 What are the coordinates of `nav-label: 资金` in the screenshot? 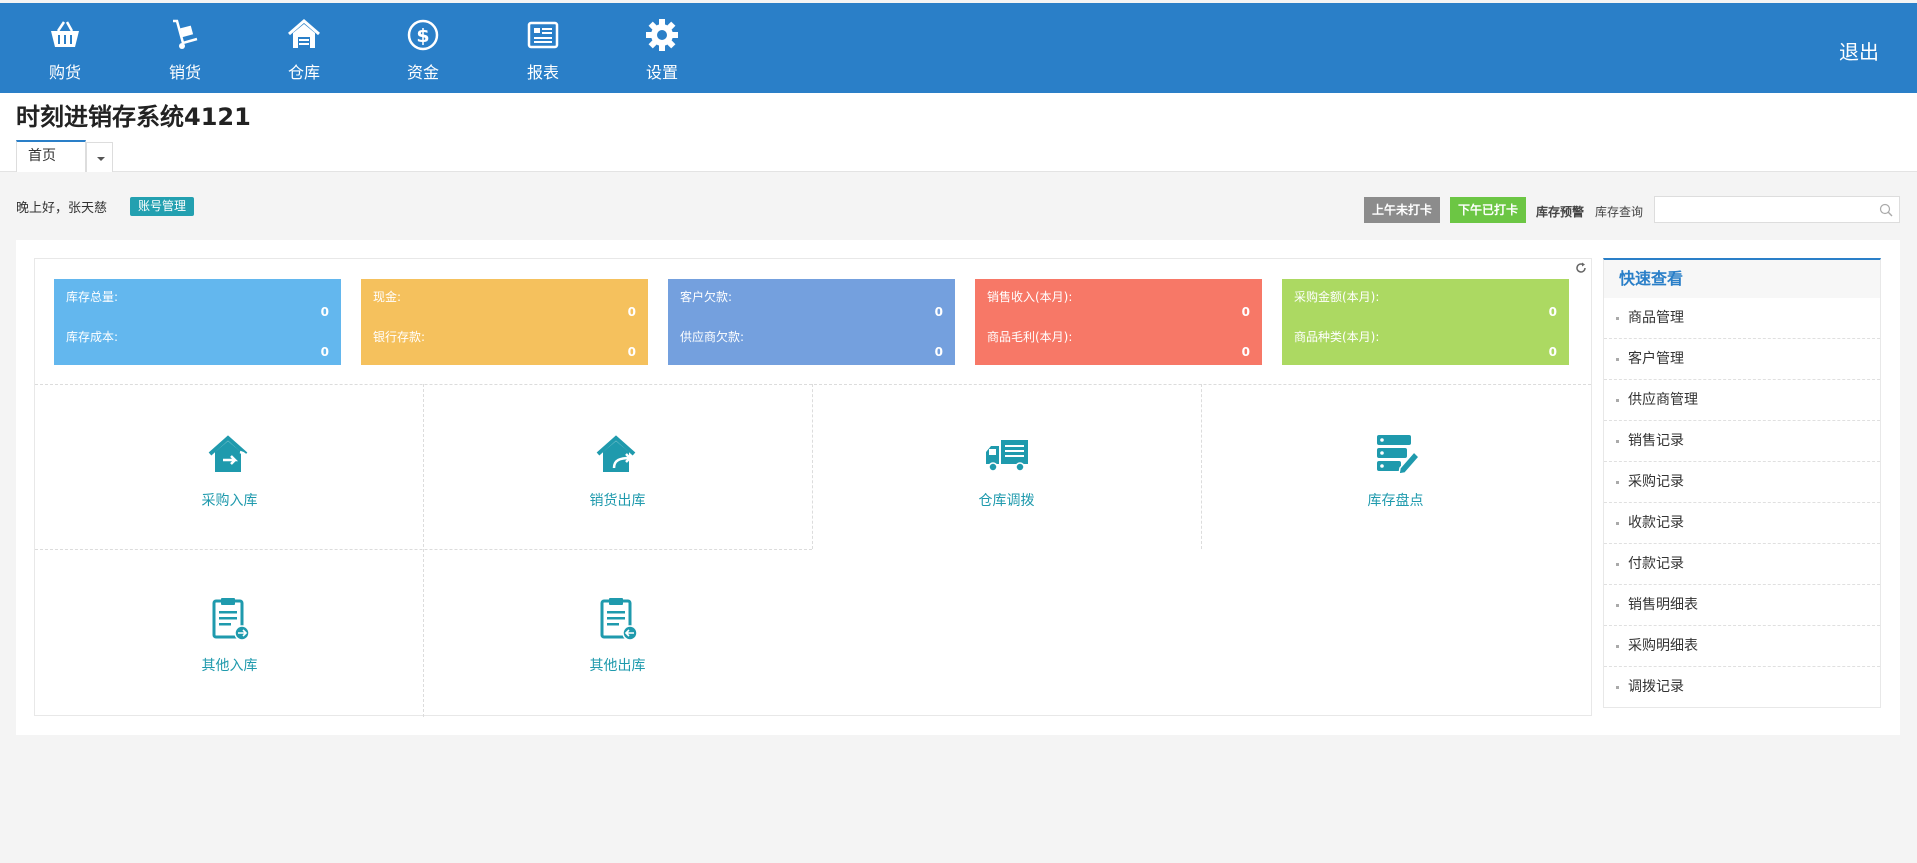 It's located at (422, 72).